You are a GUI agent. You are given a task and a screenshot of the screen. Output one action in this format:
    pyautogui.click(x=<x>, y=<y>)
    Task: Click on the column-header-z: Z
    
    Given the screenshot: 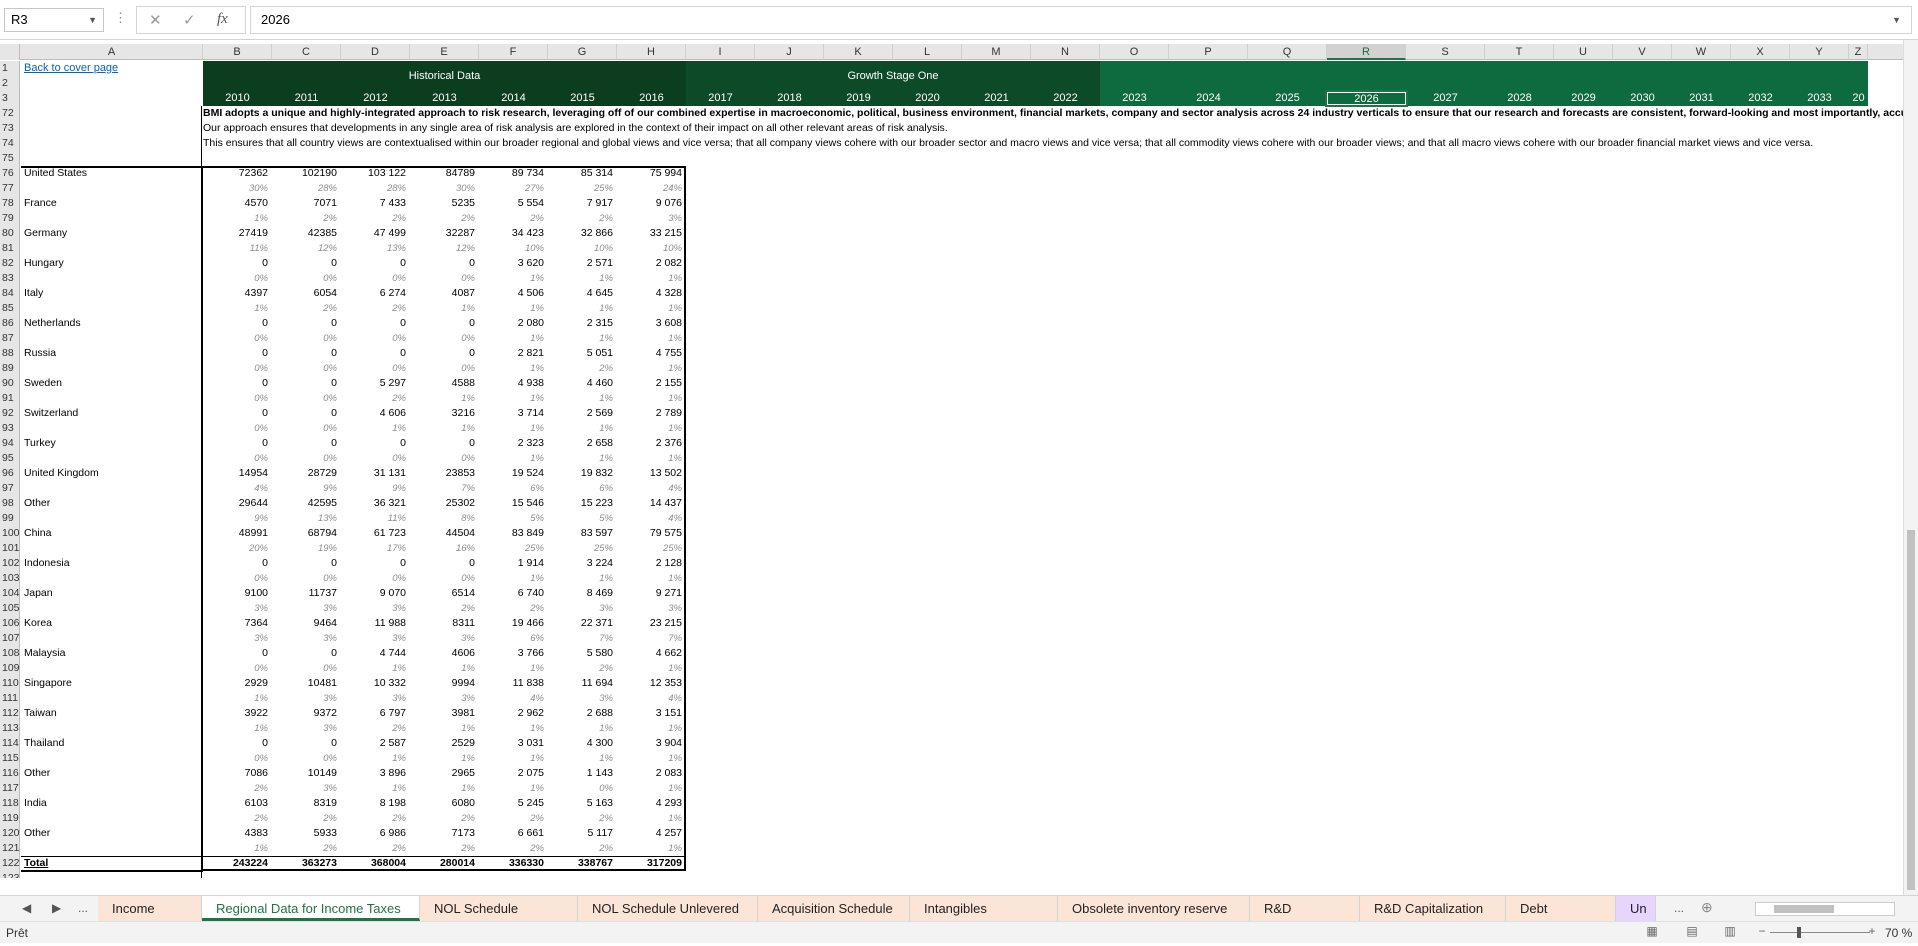 What is the action you would take?
    pyautogui.click(x=1858, y=52)
    